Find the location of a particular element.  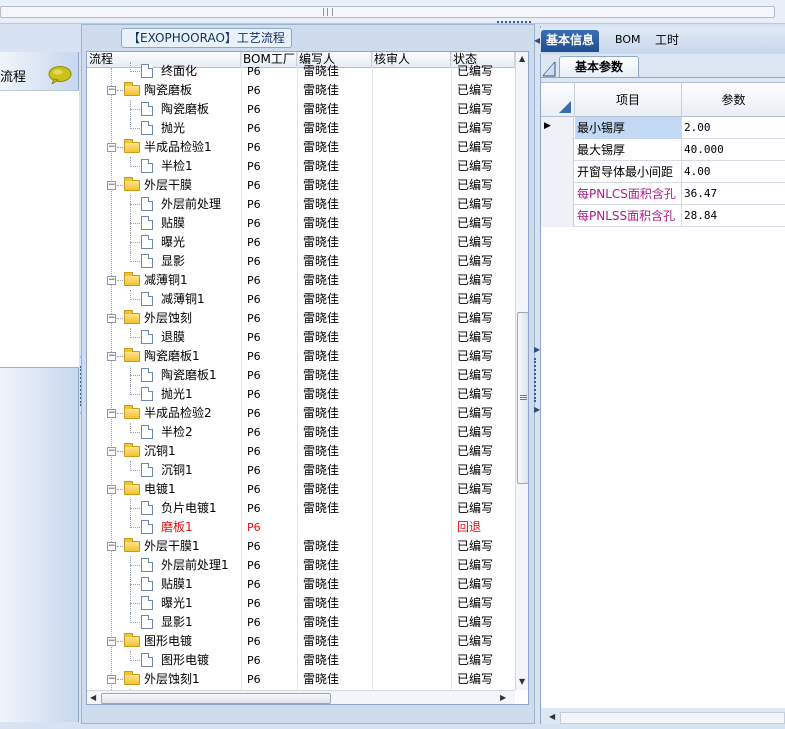

vertical-scrollbar: ▲ ▼ is located at coordinates (521, 371).